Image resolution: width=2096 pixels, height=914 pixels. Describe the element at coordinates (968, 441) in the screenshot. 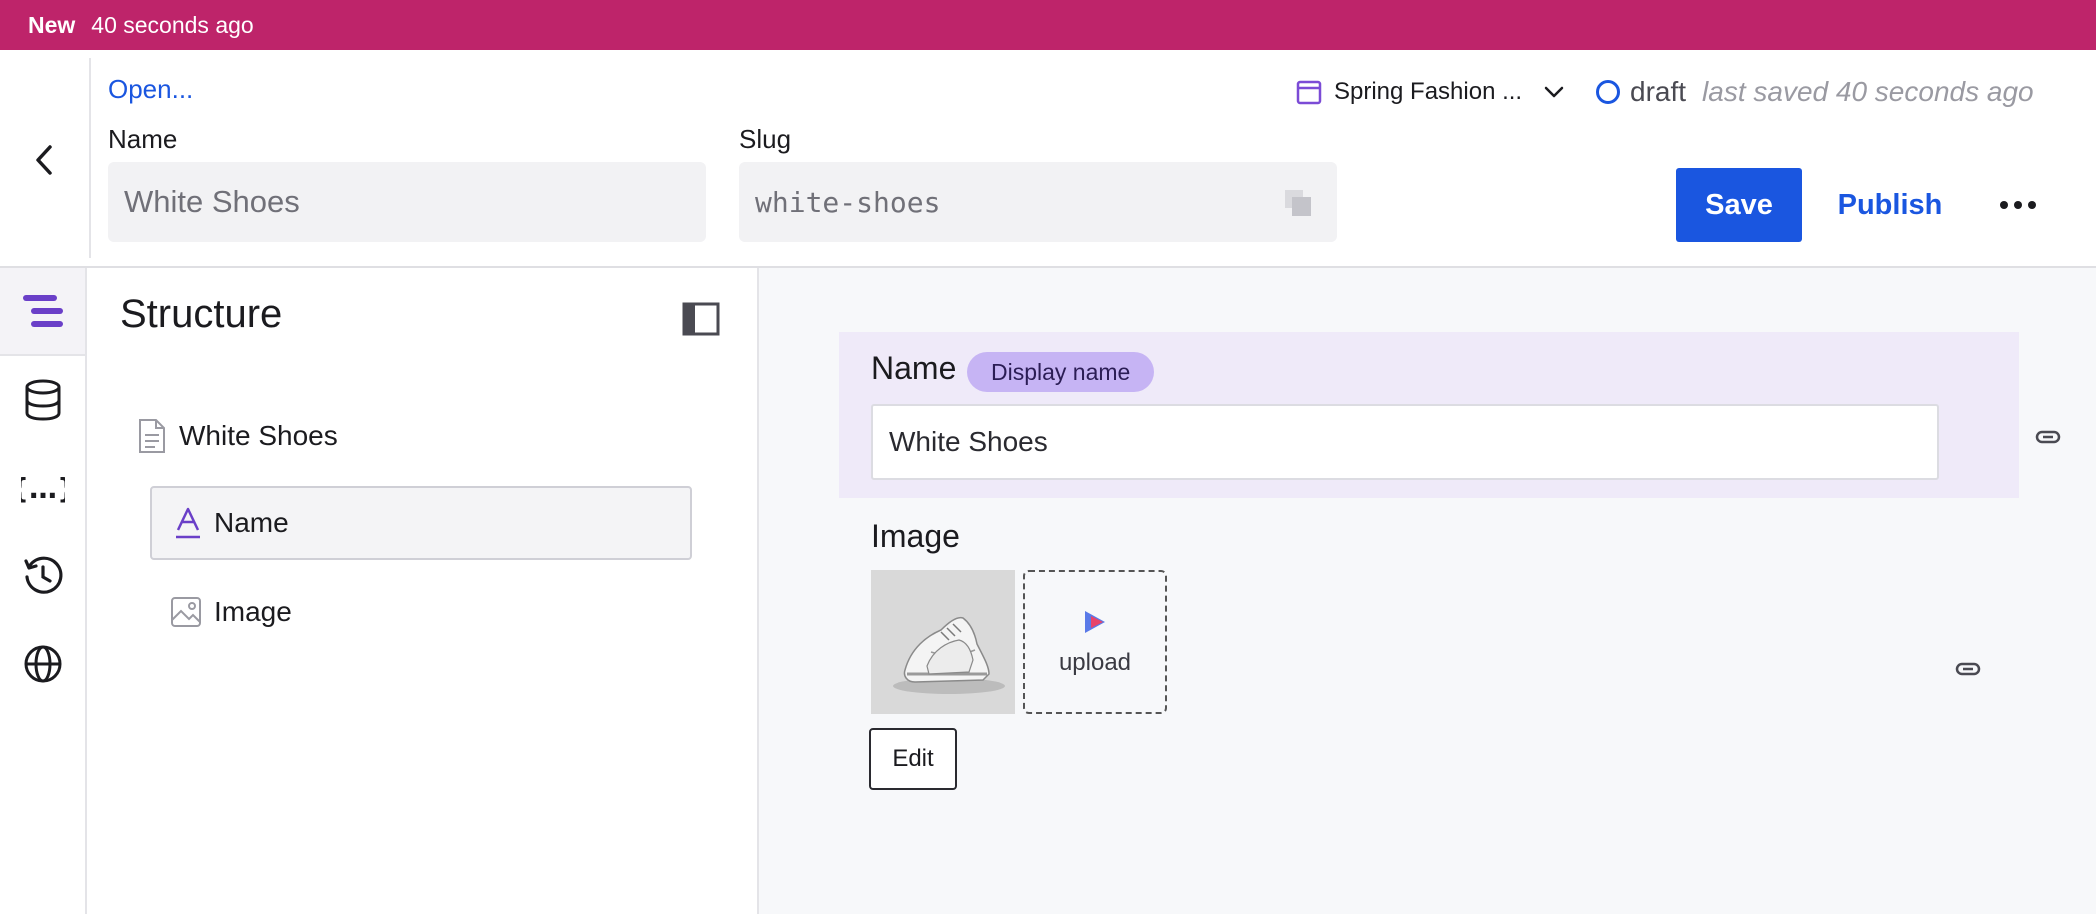

I see `name-field-value: White Shoes` at that location.